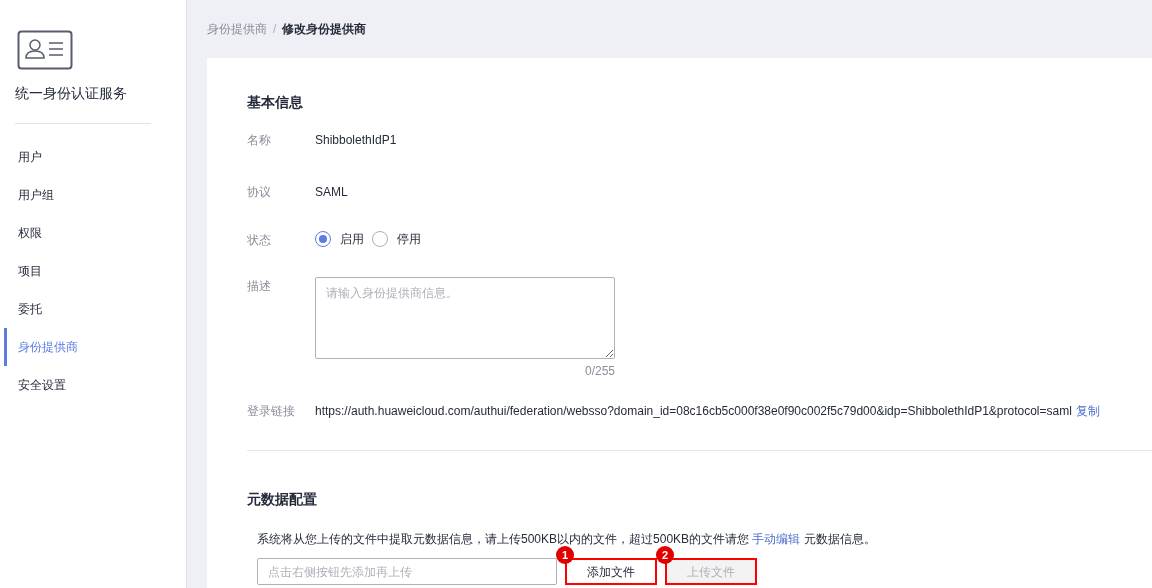 This screenshot has height=588, width=1152. I want to click on copy-link: 复制, so click(1087, 411).